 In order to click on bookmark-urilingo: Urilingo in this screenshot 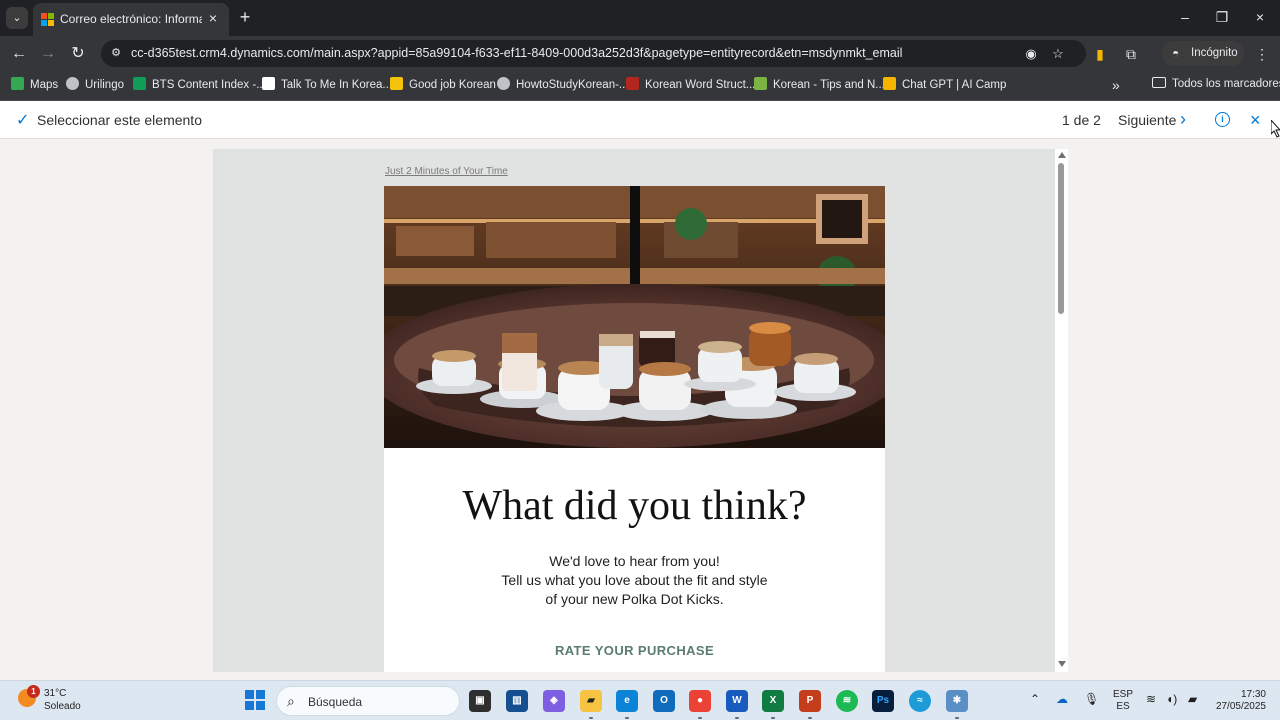, I will do `click(95, 85)`.